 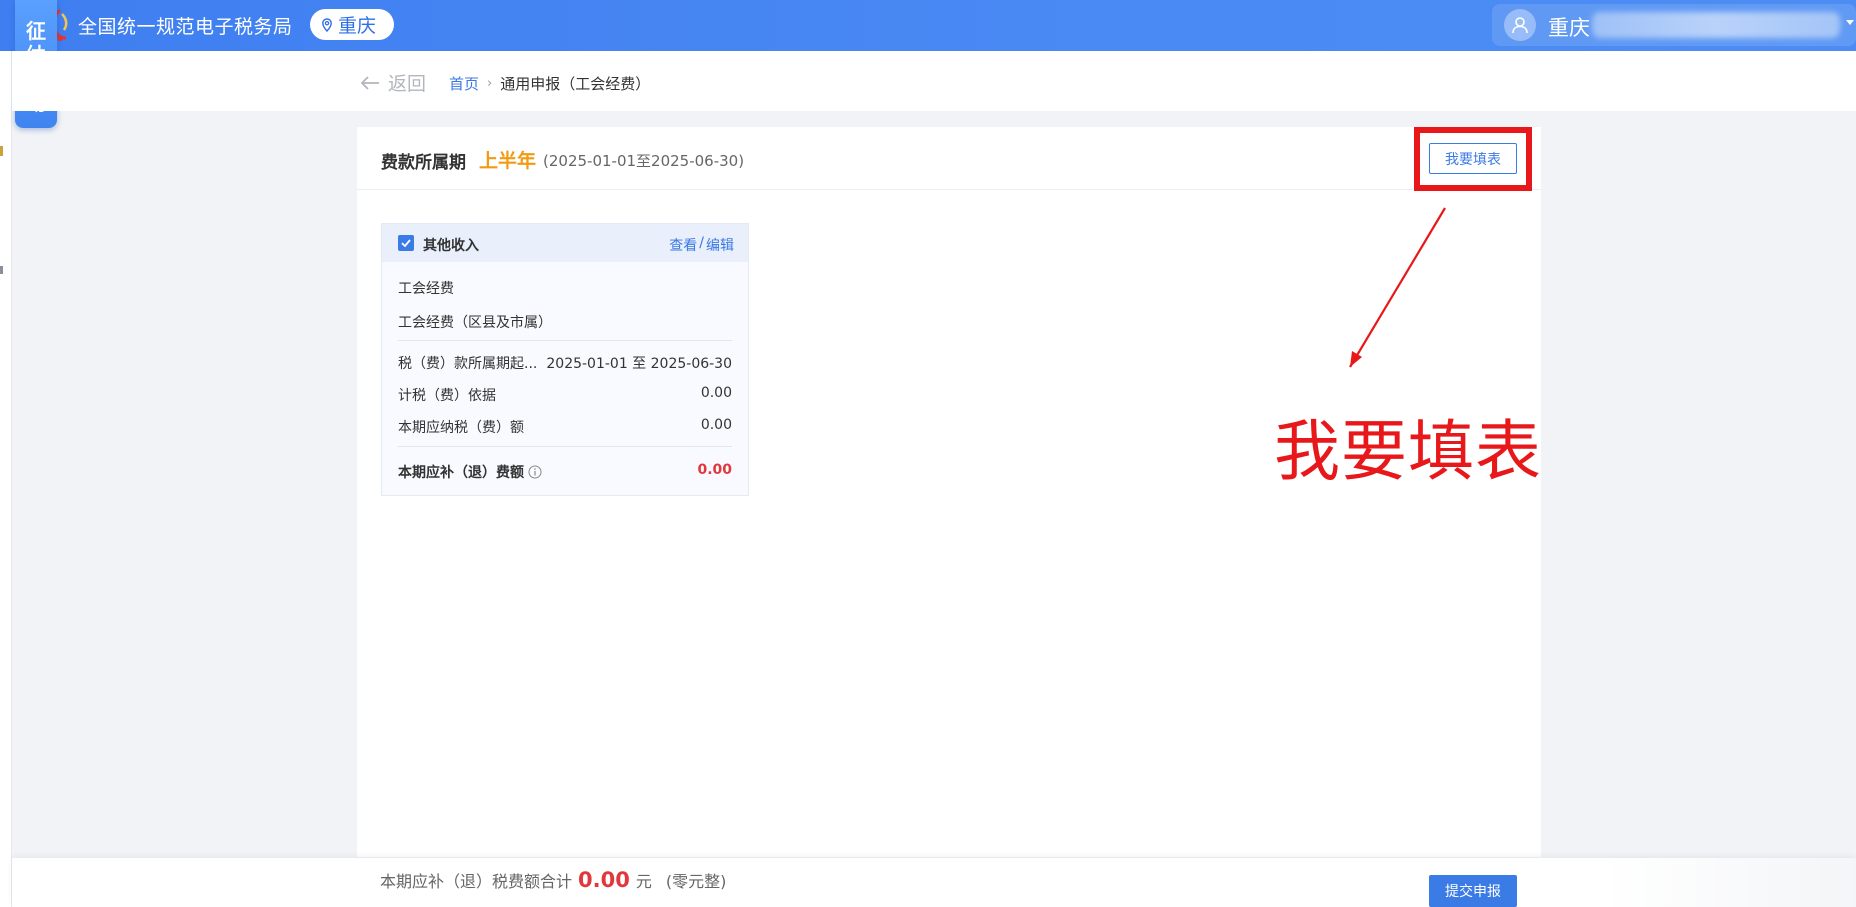 I want to click on item-subname: 工会经费（区县及市属）, so click(x=475, y=323).